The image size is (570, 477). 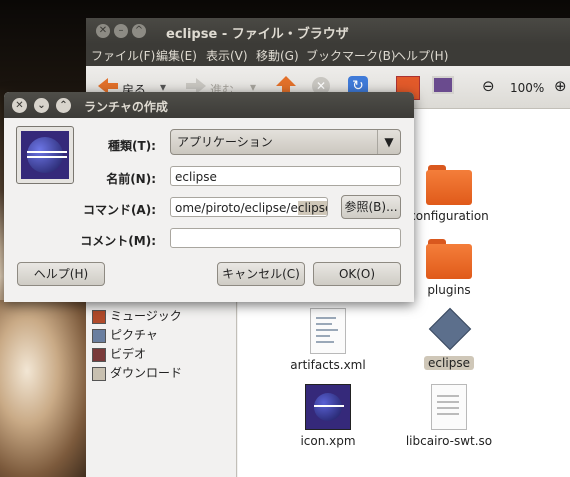 What do you see at coordinates (285, 142) in the screenshot?
I see `type-combo: アプリケーション ▼` at bounding box center [285, 142].